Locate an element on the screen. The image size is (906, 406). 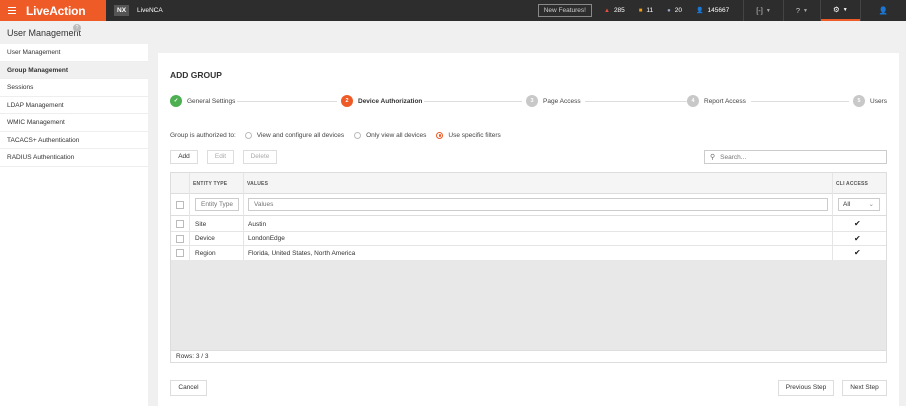
brand-logo: LiveAction is located at coordinates (56, 11).